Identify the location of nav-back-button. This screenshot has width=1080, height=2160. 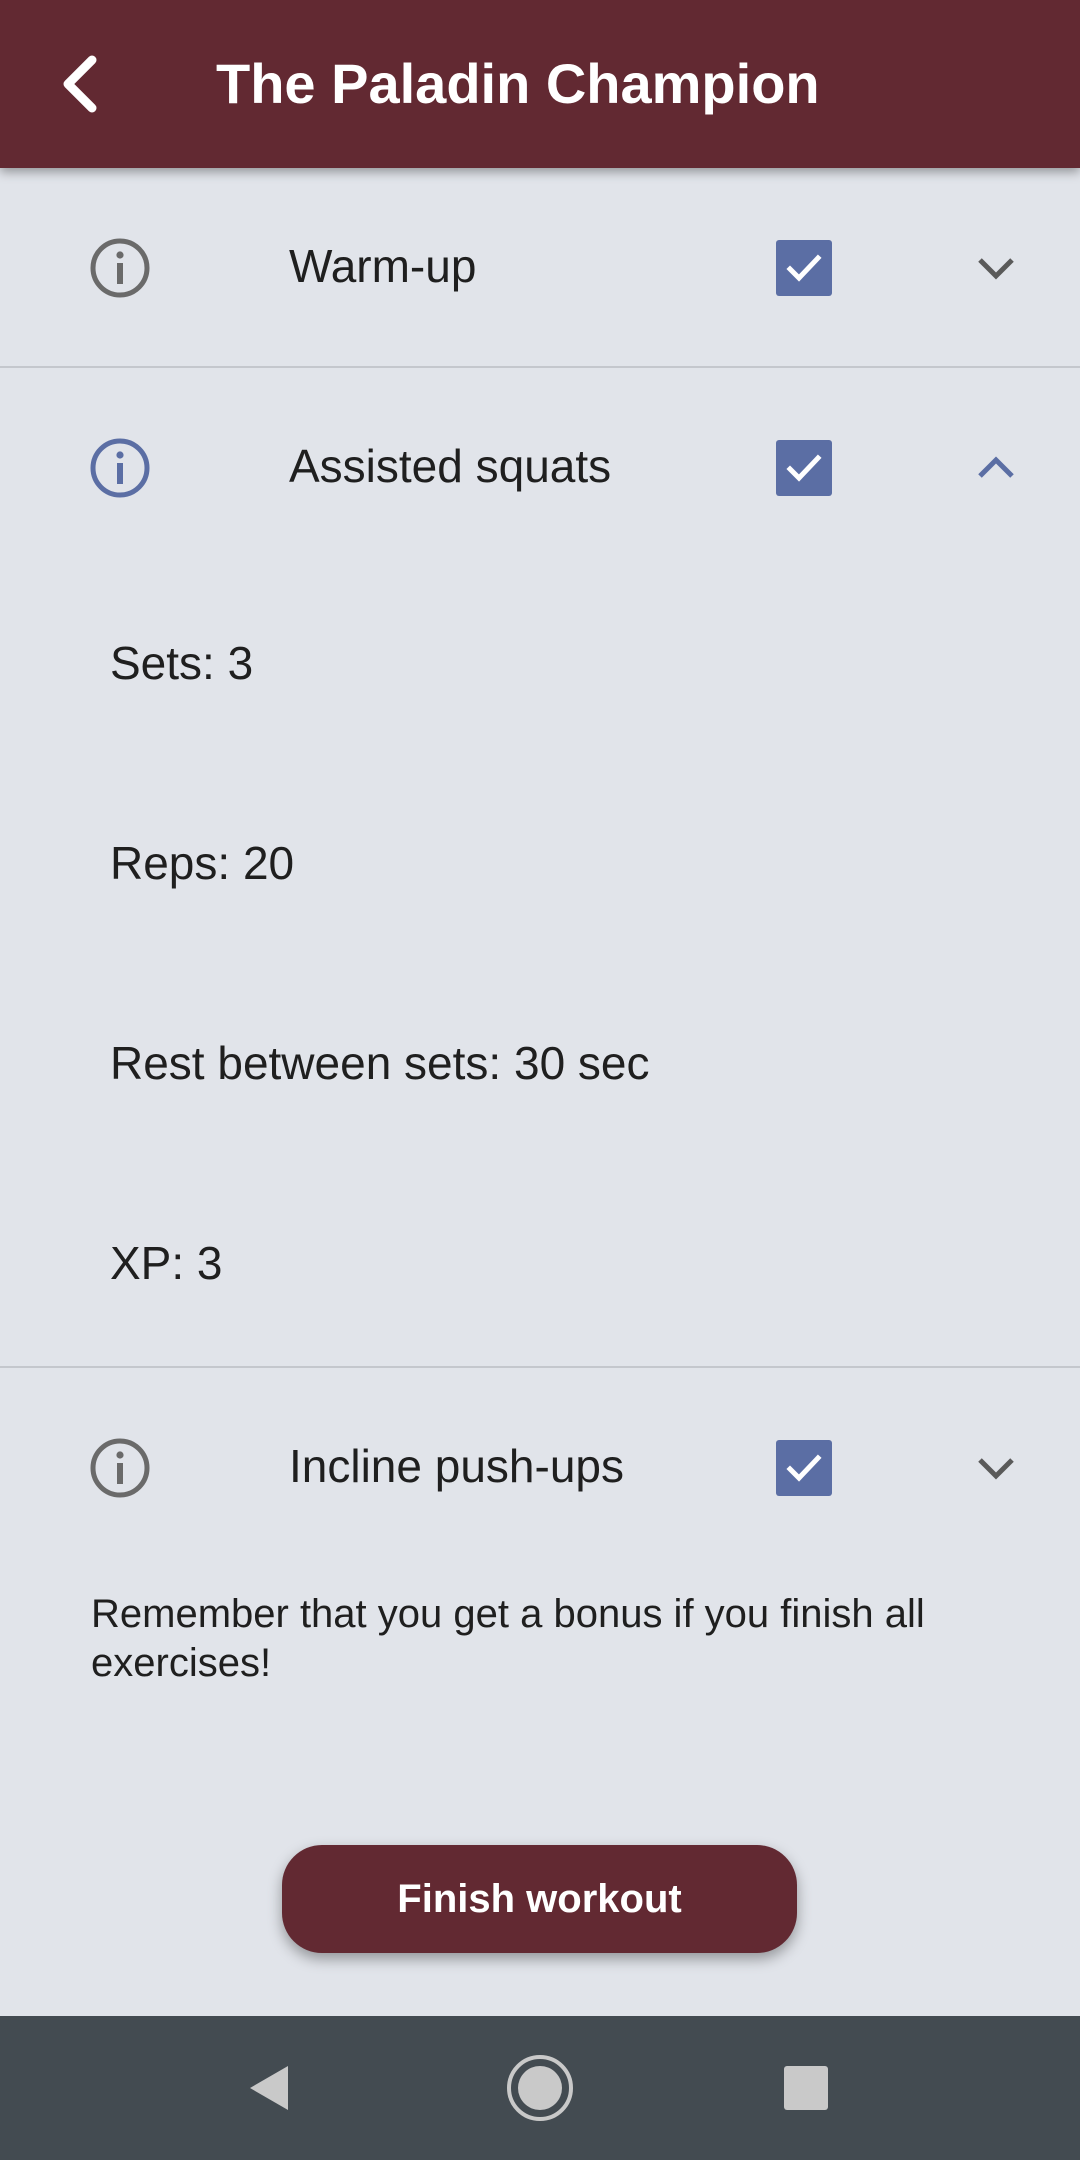
(270, 2088).